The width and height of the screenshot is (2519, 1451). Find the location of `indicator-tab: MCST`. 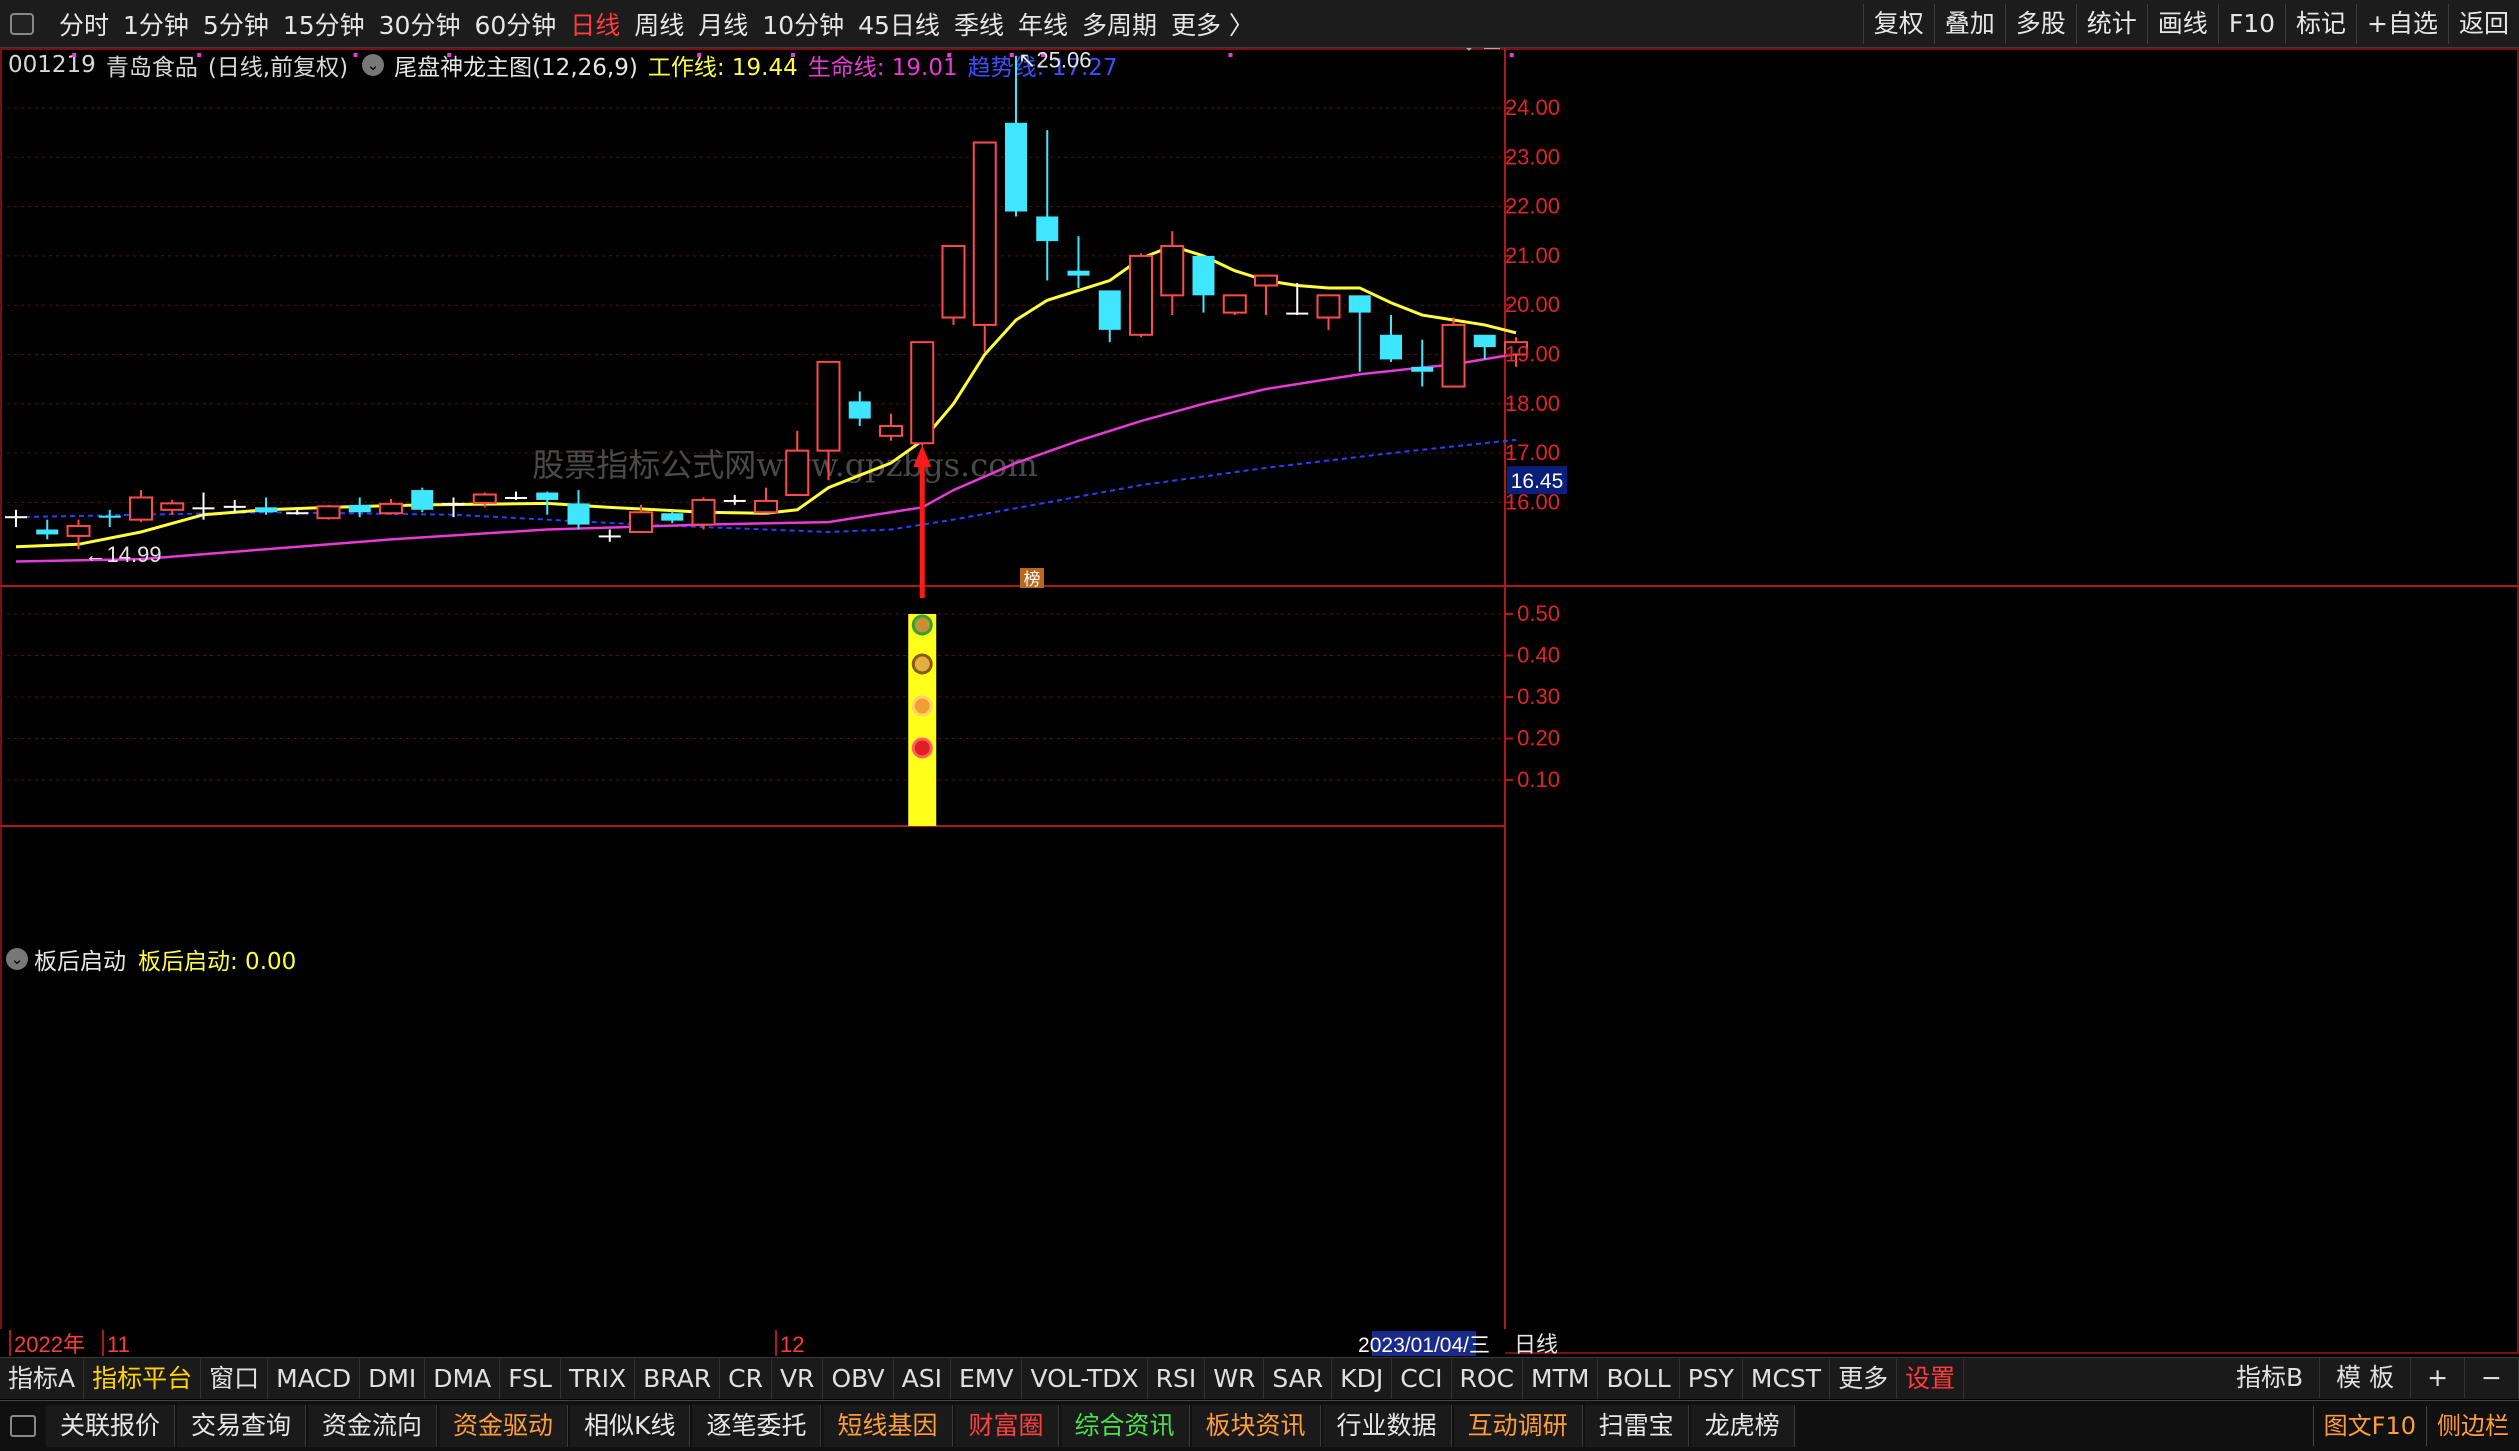

indicator-tab: MCST is located at coordinates (1787, 1378).